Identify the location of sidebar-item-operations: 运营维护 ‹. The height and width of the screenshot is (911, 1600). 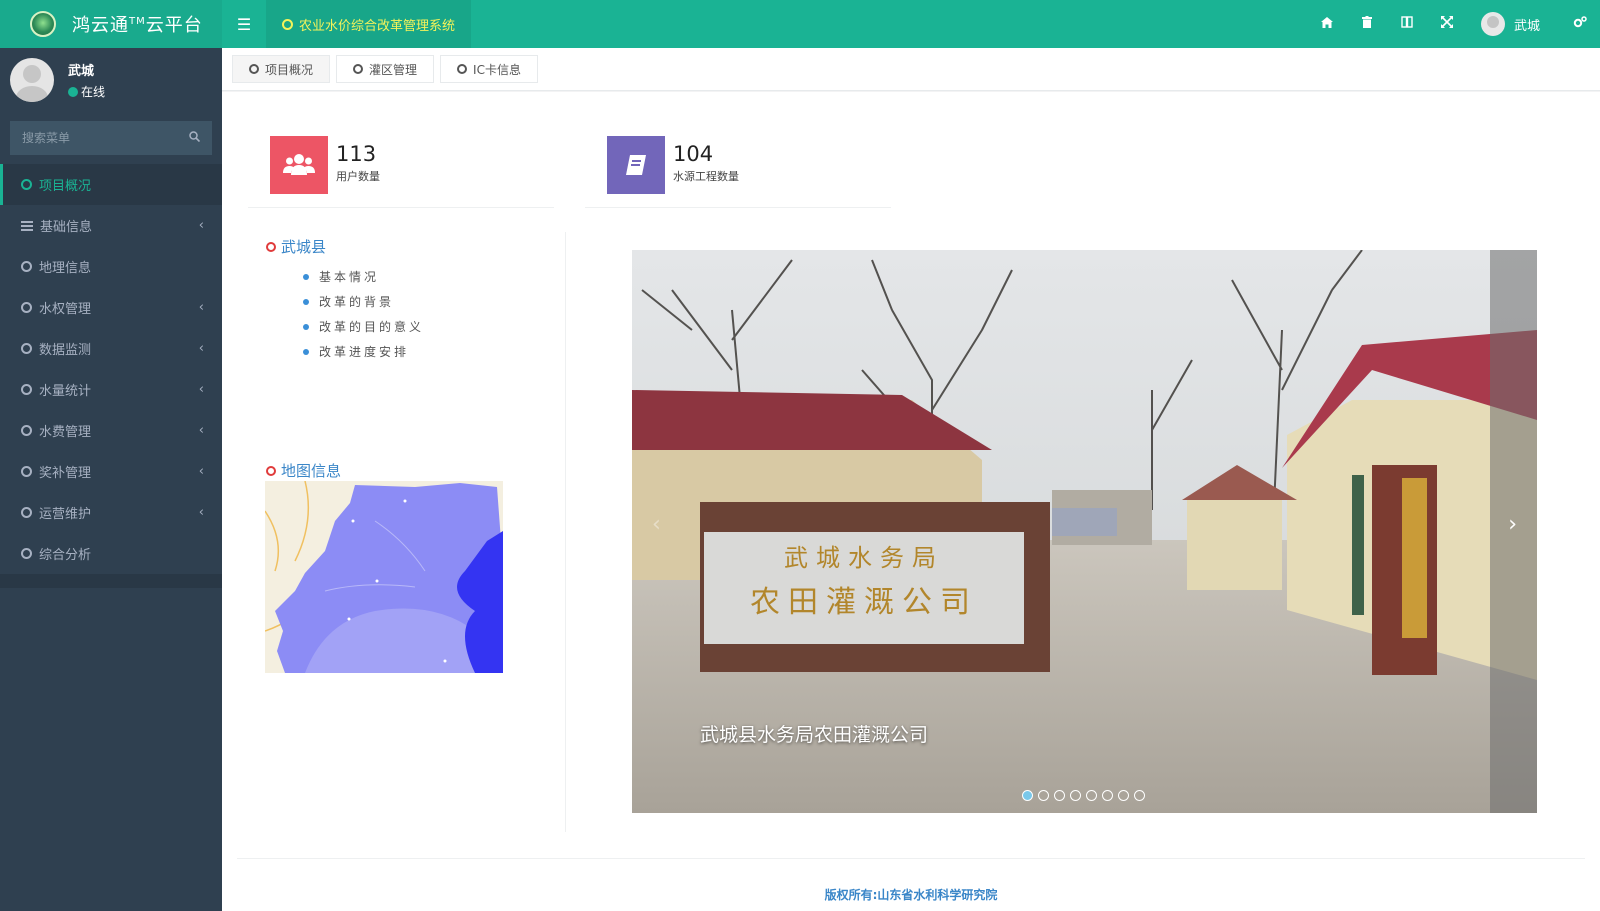
(111, 512).